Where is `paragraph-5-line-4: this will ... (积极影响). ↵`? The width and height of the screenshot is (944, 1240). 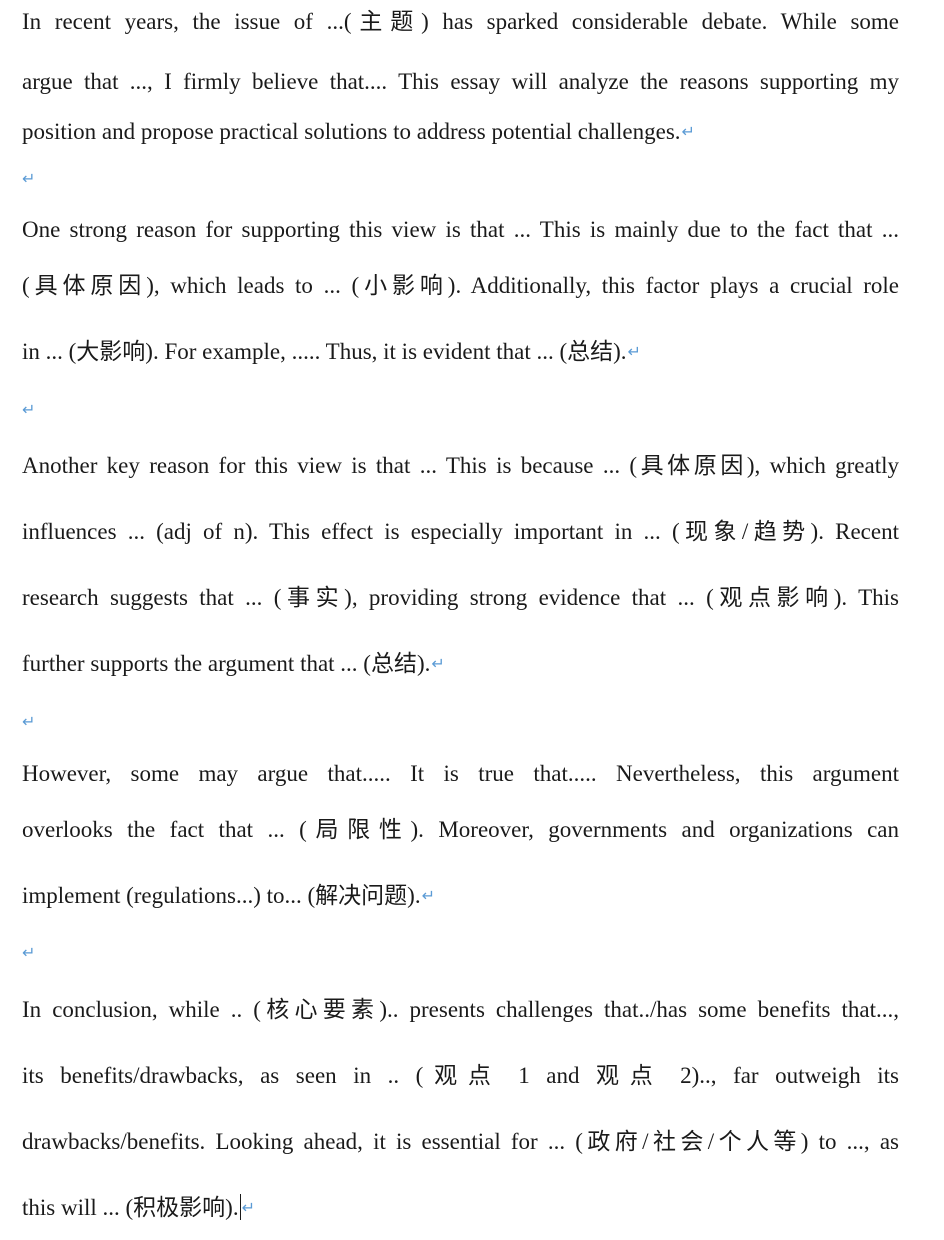 paragraph-5-line-4: this will ... (积极影响). ↵ is located at coordinates (460, 1208).